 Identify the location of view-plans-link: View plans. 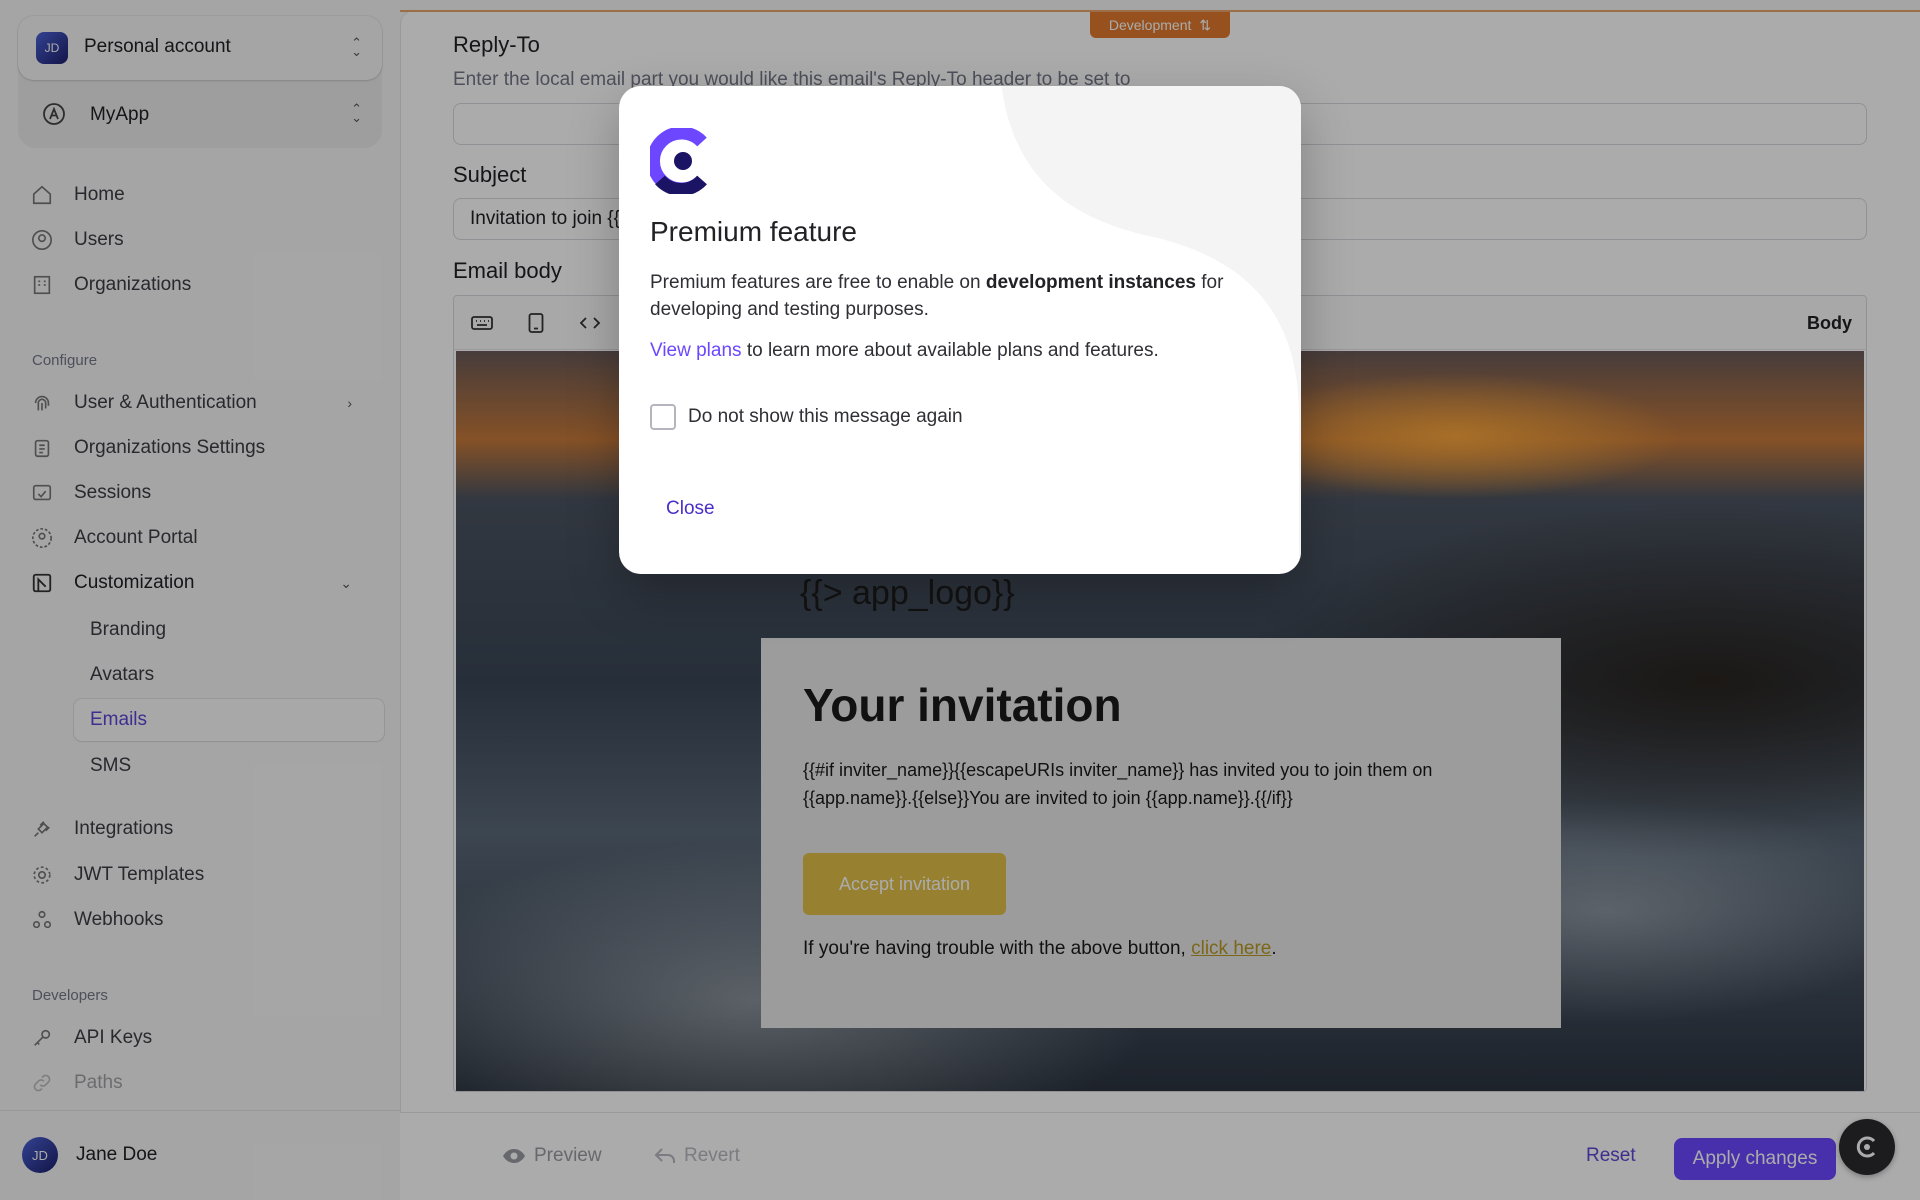
(696, 350).